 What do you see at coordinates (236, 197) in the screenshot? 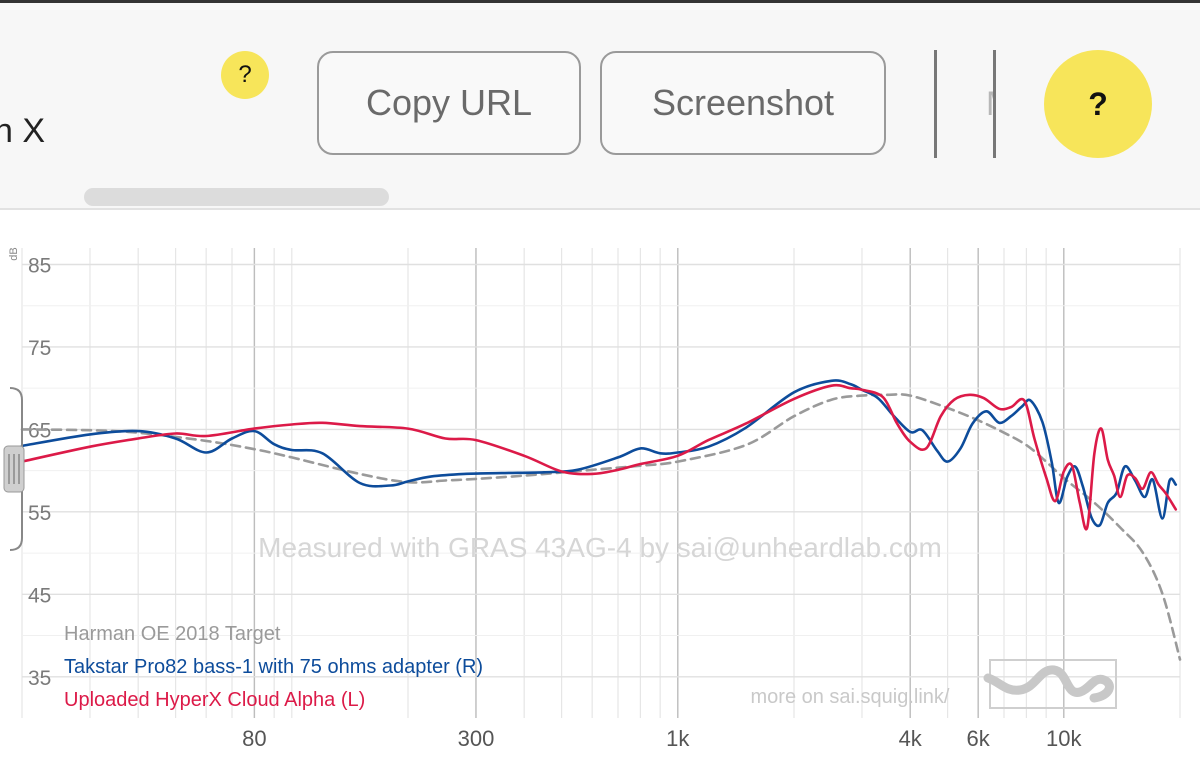
I see `horizontal-scrollbar` at bounding box center [236, 197].